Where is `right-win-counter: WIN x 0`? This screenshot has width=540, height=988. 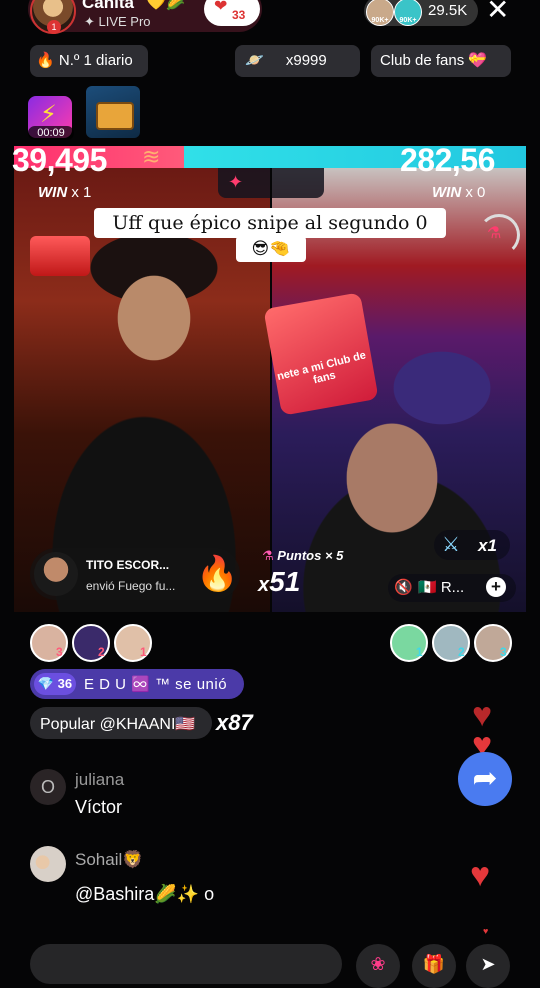
right-win-counter: WIN x 0 is located at coordinates (458, 192).